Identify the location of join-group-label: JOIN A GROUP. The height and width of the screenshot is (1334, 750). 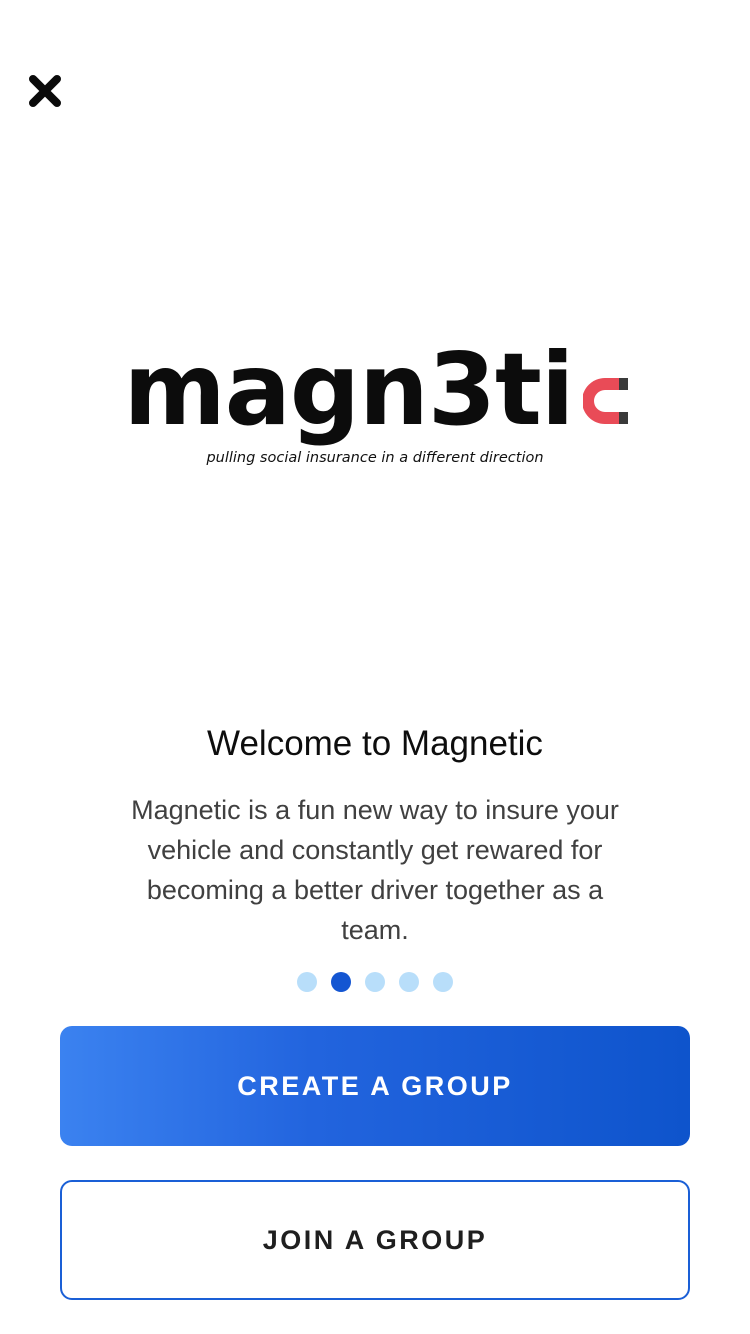
(375, 1239).